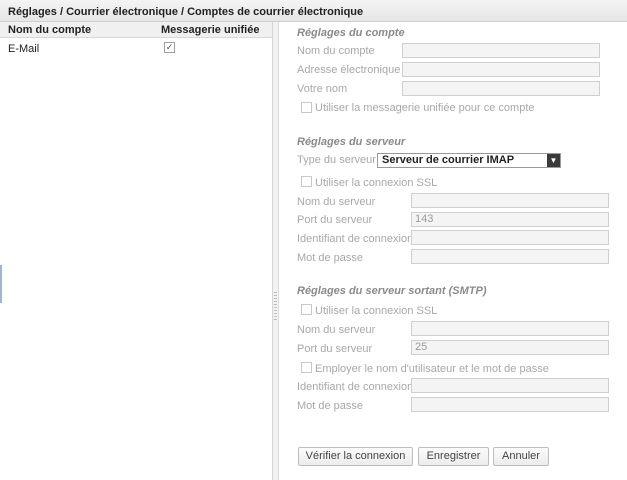  Describe the element at coordinates (521, 456) in the screenshot. I see `cancel-button: Annuler` at that location.